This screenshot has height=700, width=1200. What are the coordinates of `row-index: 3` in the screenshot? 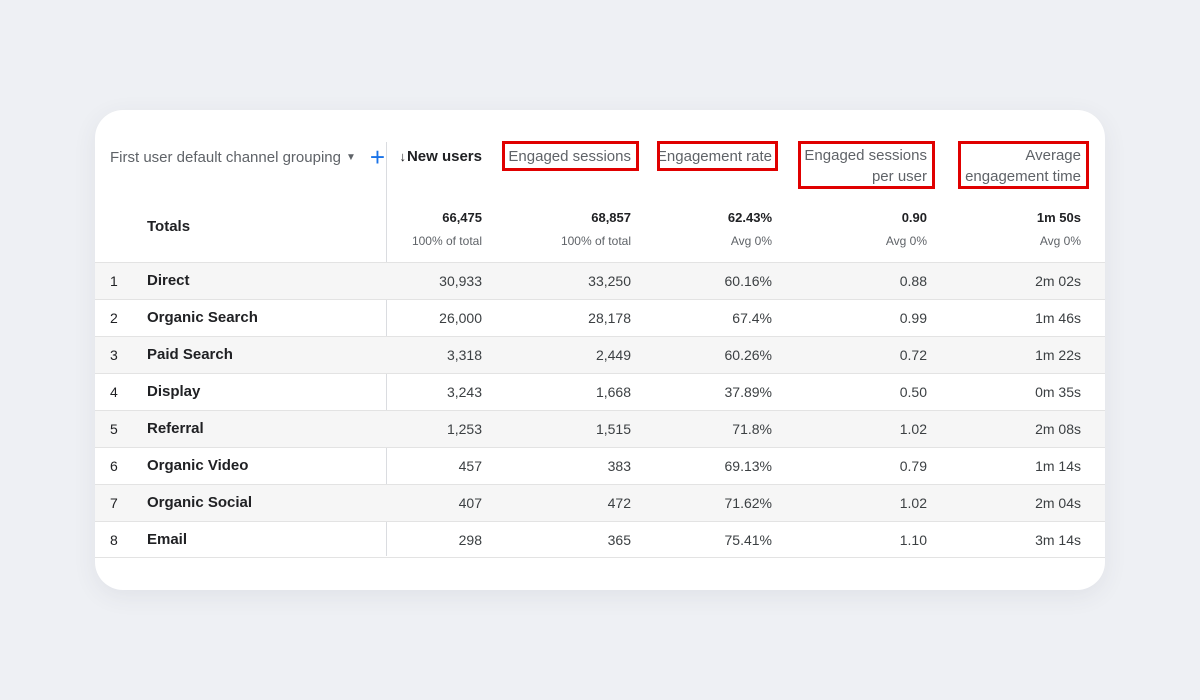 It's located at (114, 355).